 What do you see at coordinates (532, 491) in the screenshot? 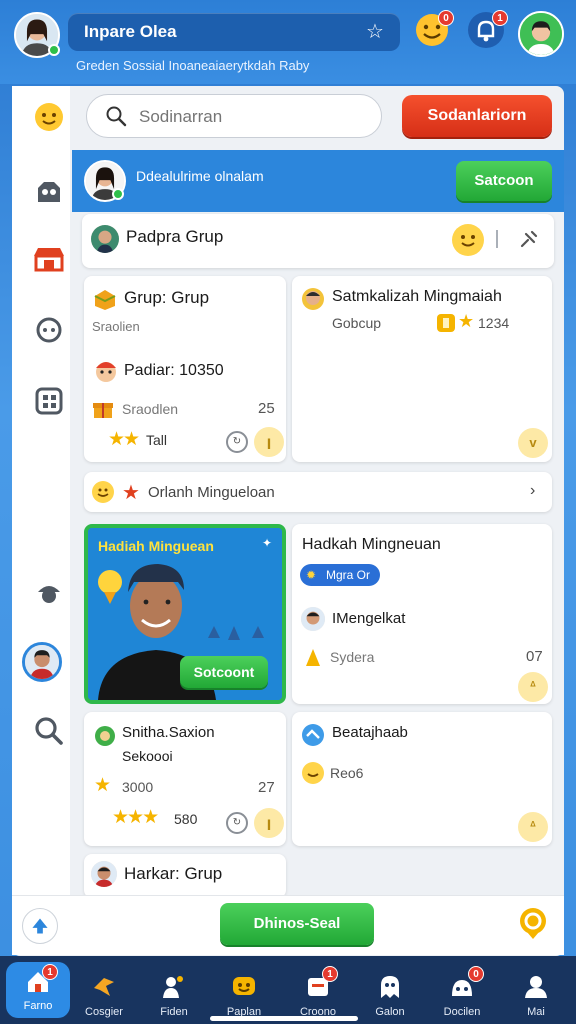
I see `chevron-right-icon: ›` at bounding box center [532, 491].